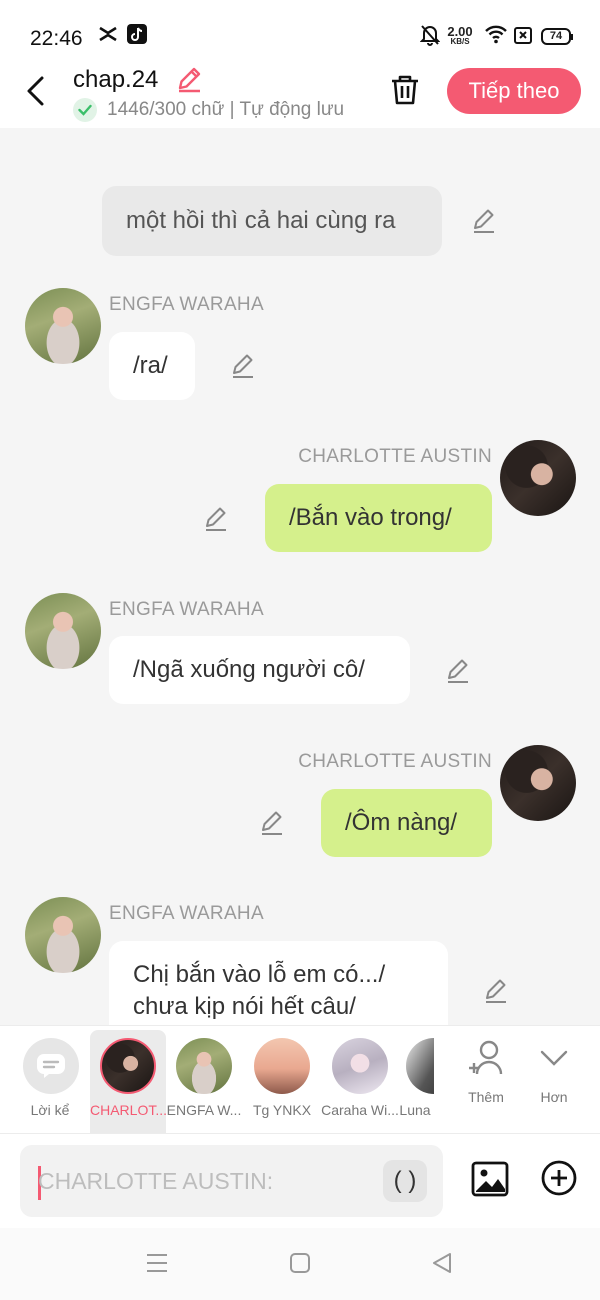 The image size is (600, 1300). I want to click on avatar-caraha, so click(360, 1066).